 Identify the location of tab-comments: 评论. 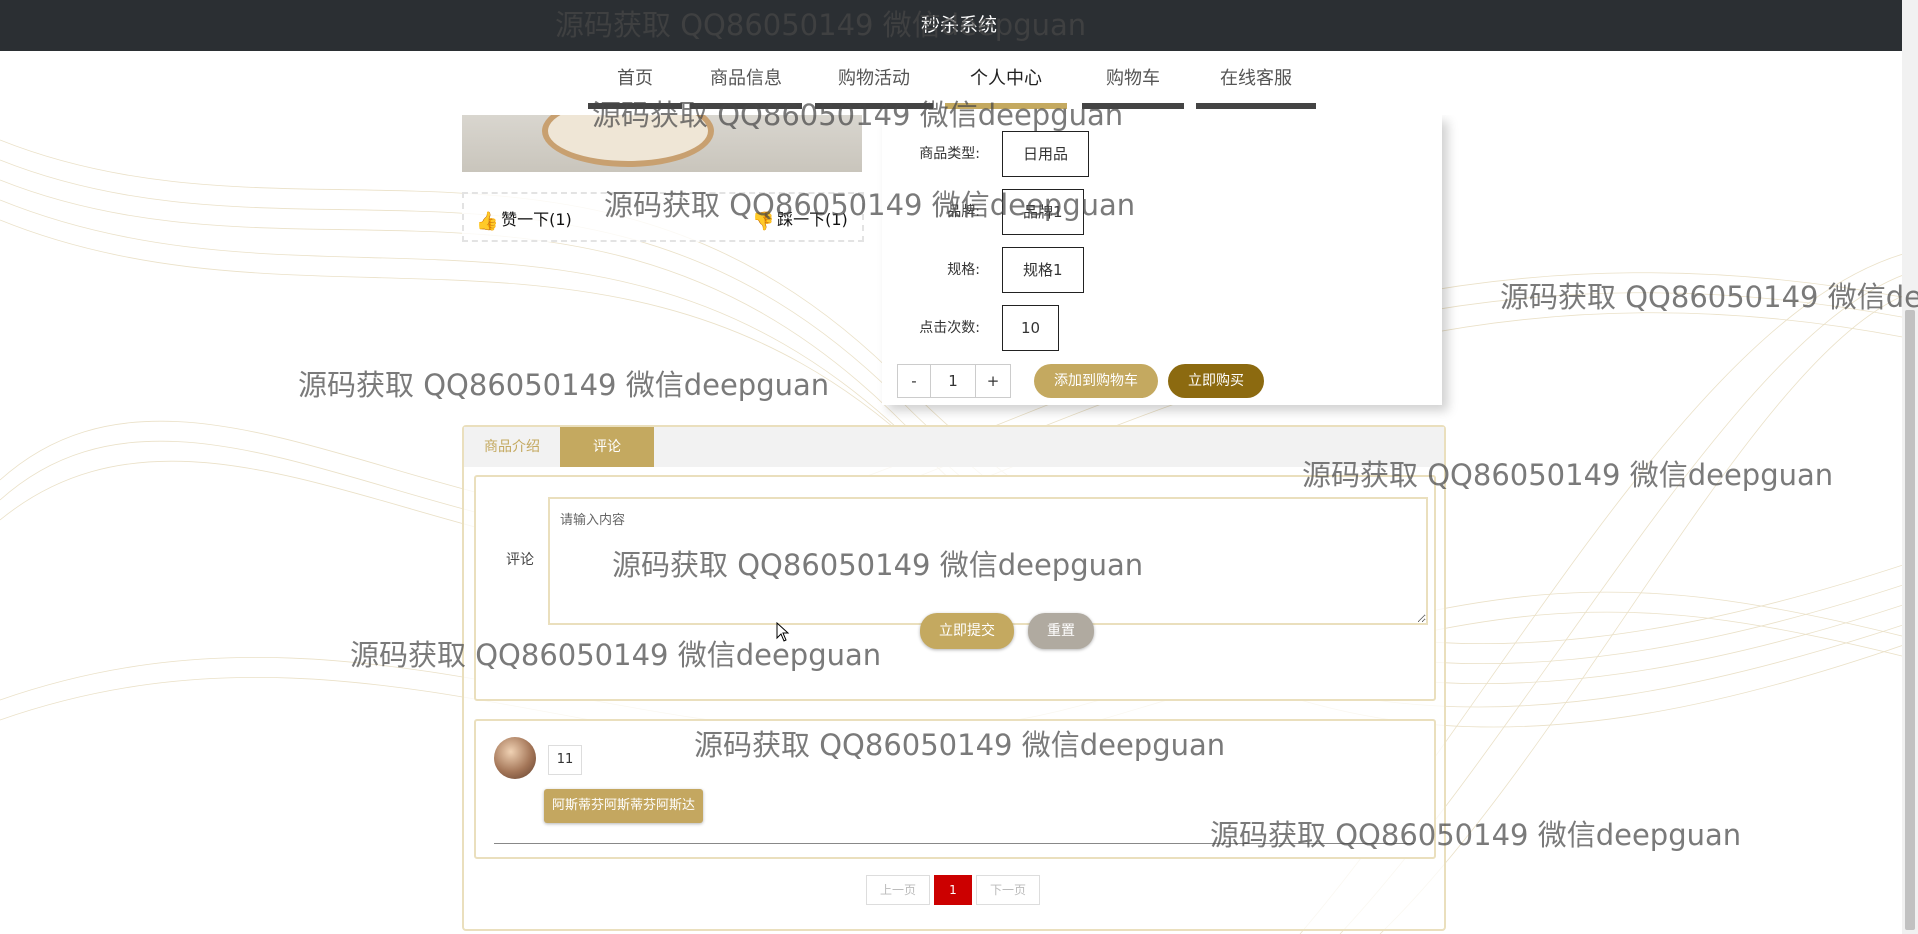
(607, 447).